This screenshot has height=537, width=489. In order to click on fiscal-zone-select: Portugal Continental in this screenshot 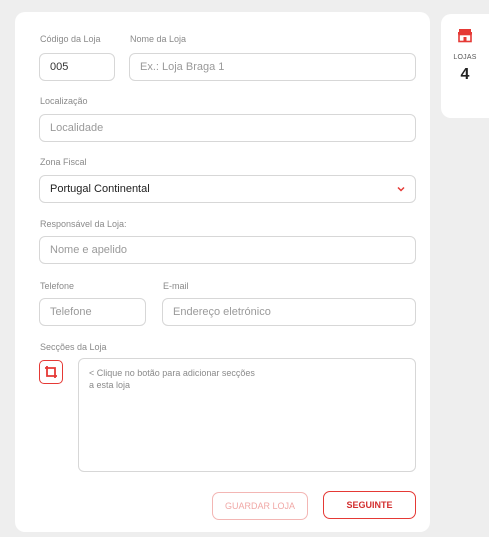, I will do `click(227, 189)`.